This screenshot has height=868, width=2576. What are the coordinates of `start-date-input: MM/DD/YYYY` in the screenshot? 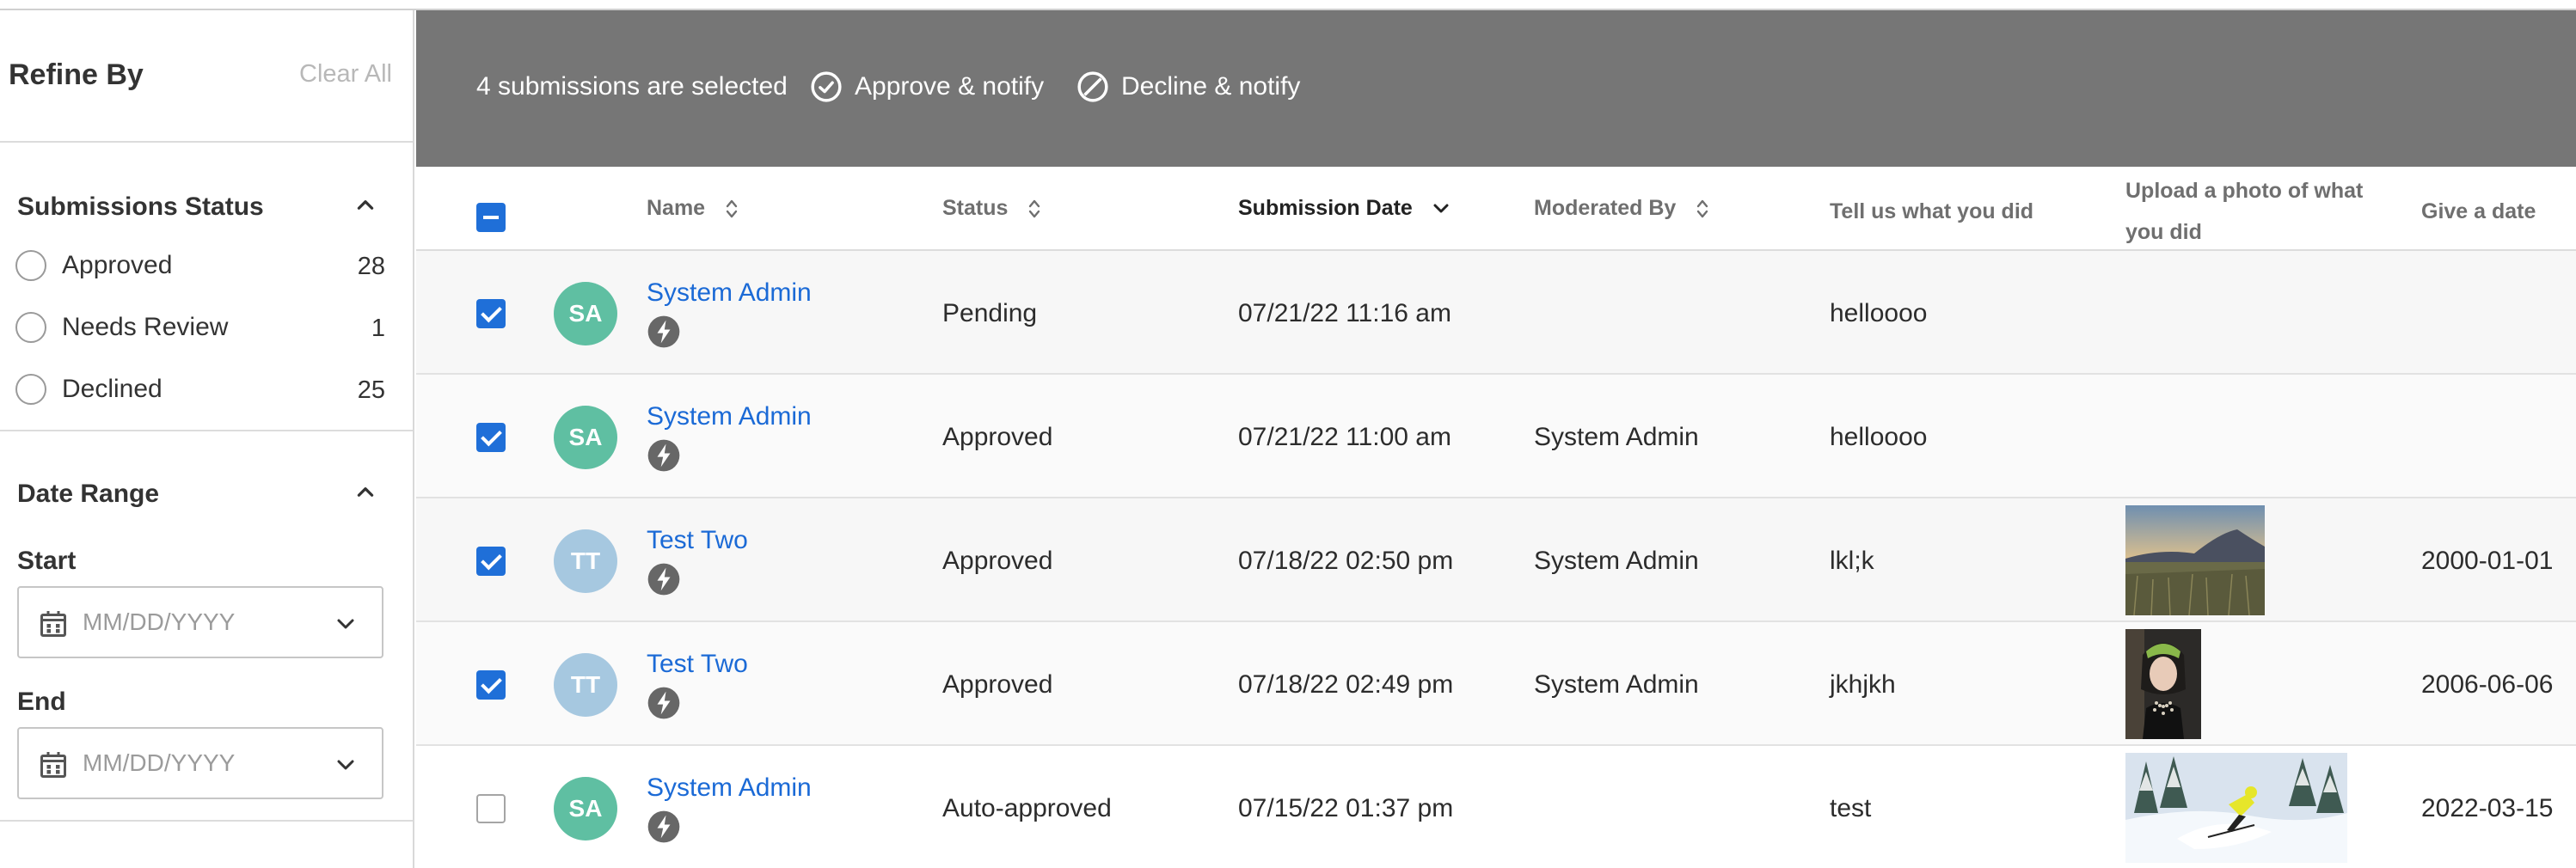 It's located at (200, 622).